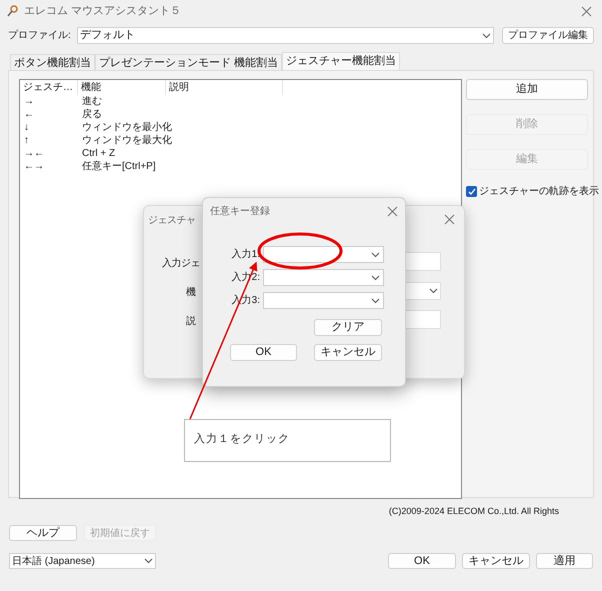 Image resolution: width=602 pixels, height=591 pixels. Describe the element at coordinates (12, 11) in the screenshot. I see `app-logo-icon` at that location.